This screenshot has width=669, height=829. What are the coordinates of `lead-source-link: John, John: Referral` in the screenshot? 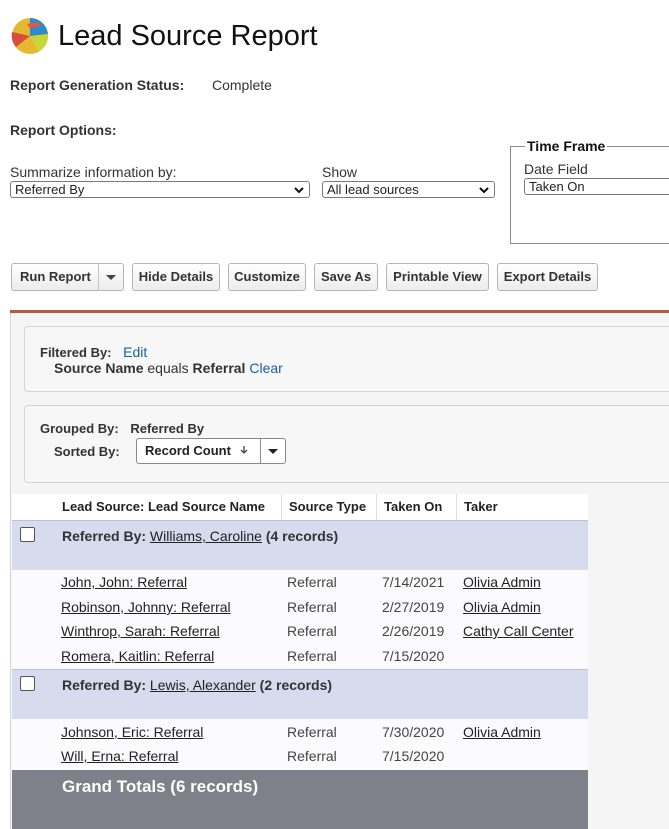 It's located at (124, 582).